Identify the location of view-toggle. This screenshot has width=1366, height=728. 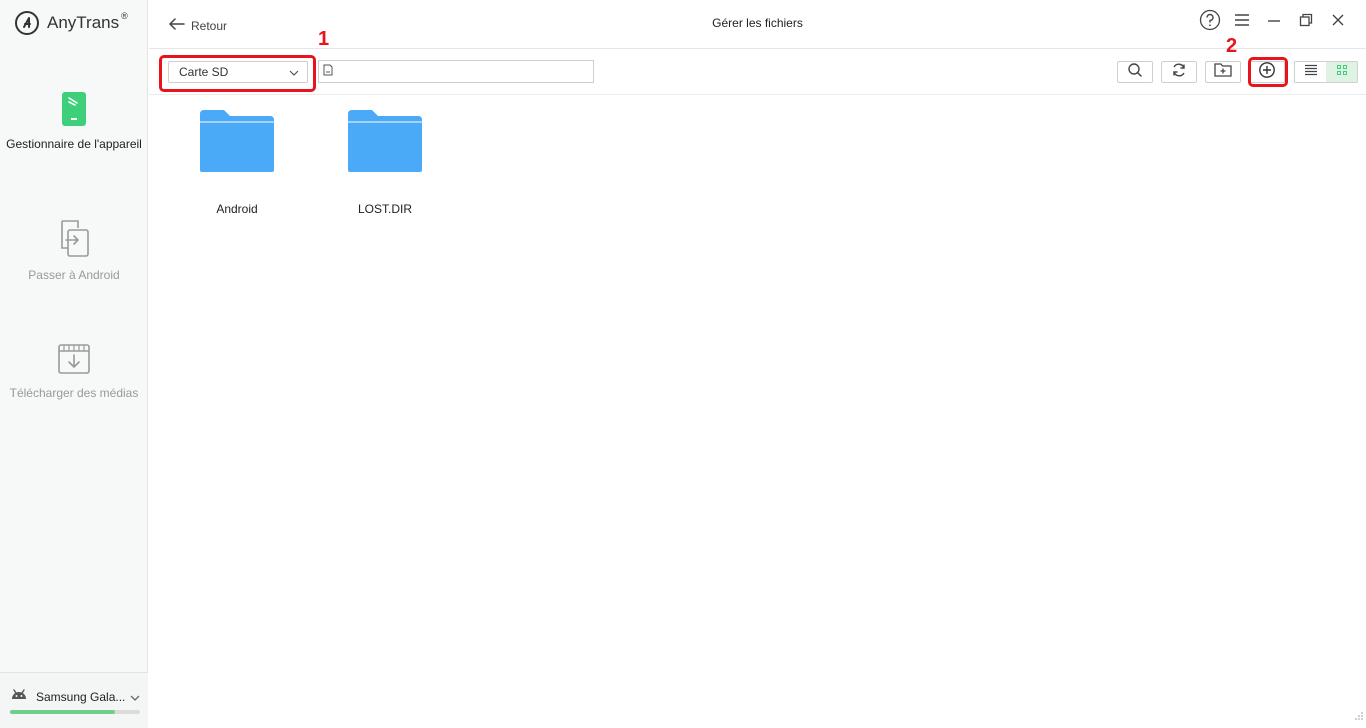
(1326, 72).